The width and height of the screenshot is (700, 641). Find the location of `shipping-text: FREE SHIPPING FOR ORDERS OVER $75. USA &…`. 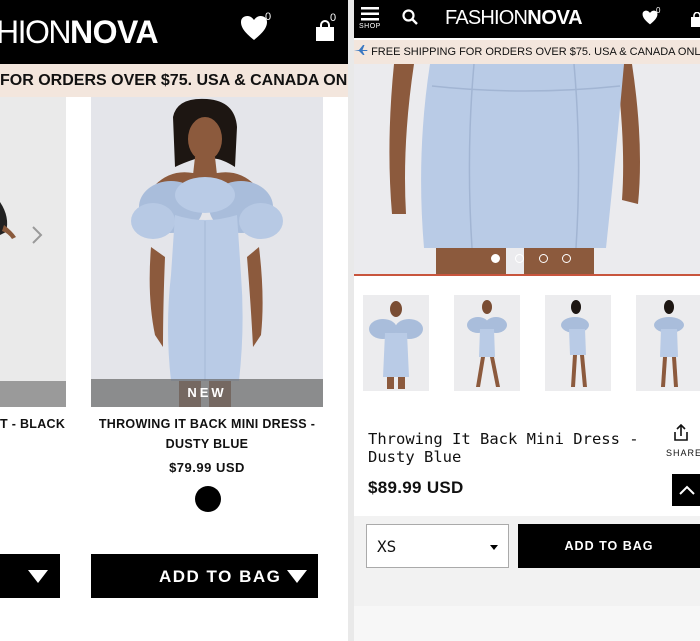

shipping-text: FREE SHIPPING FOR ORDERS OVER $75. USA &… is located at coordinates (535, 52).